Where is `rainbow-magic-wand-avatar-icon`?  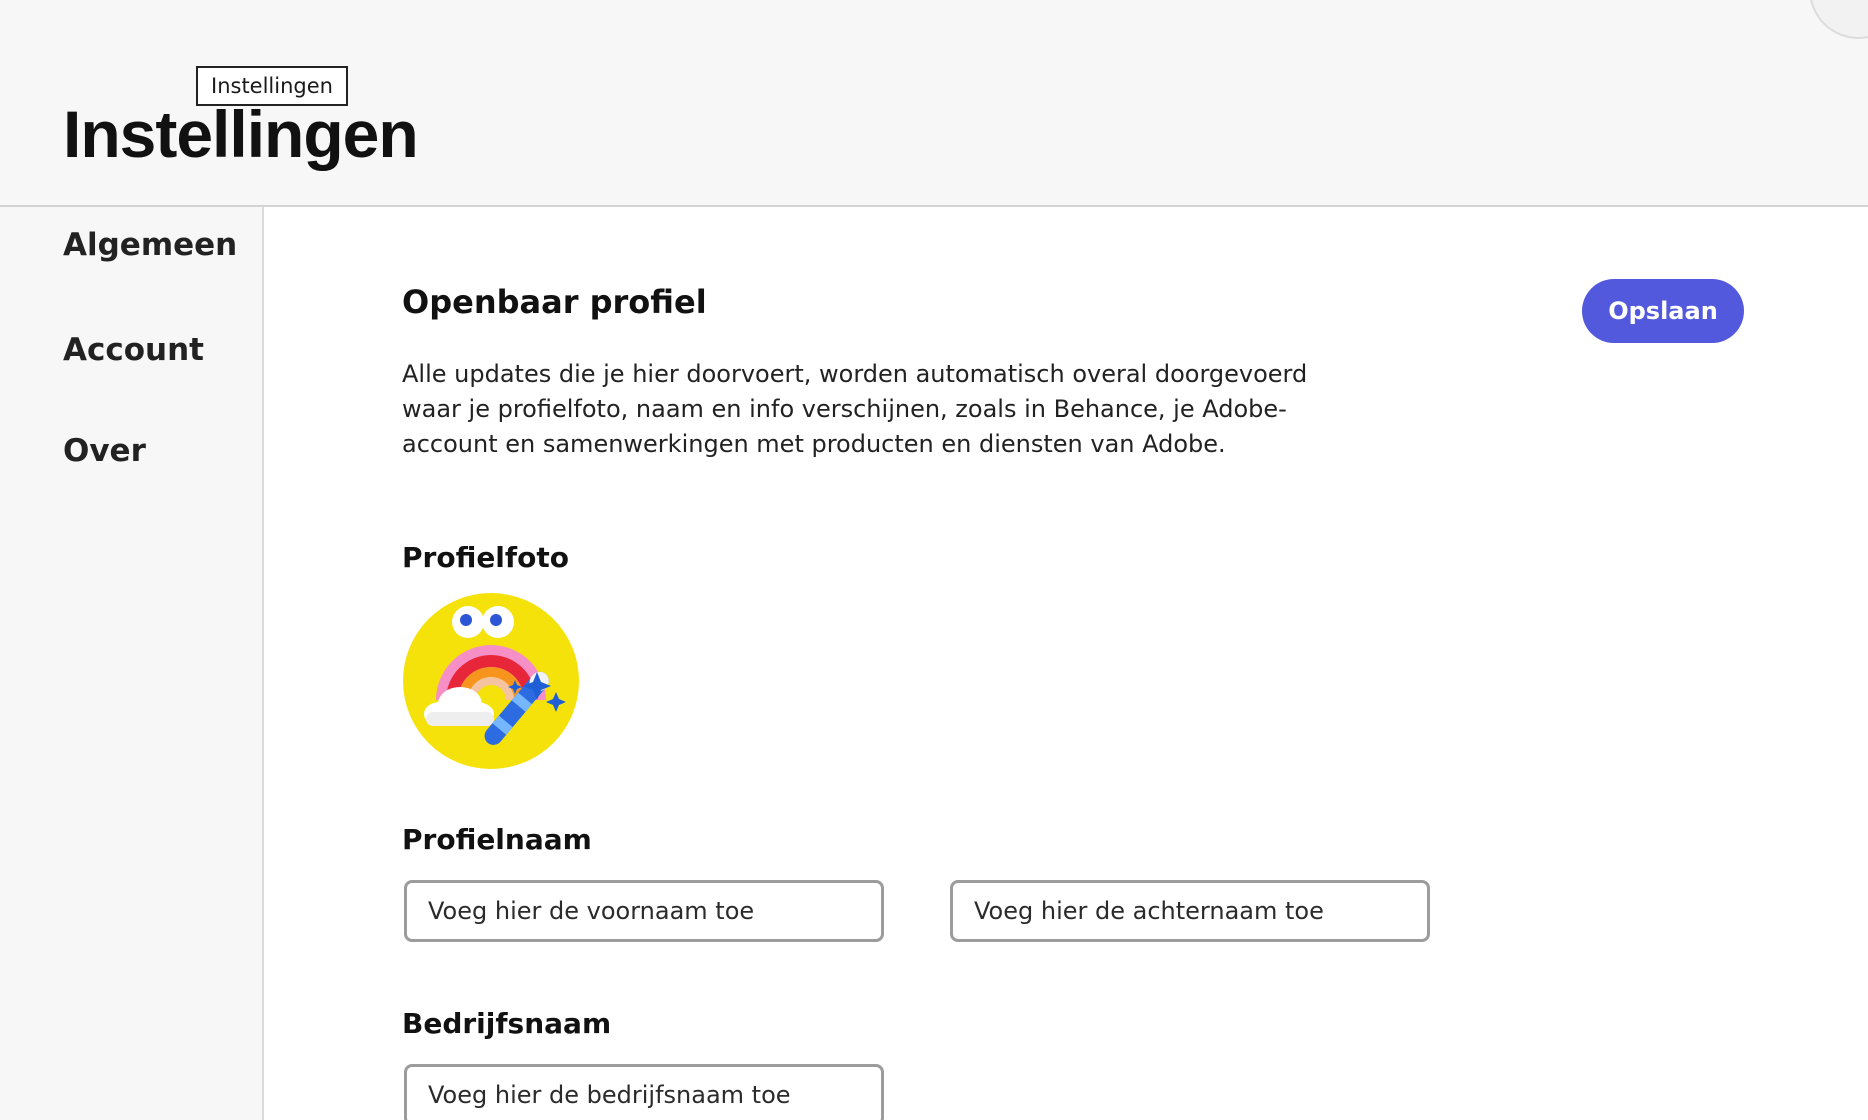
rainbow-magic-wand-avatar-icon is located at coordinates (491, 681).